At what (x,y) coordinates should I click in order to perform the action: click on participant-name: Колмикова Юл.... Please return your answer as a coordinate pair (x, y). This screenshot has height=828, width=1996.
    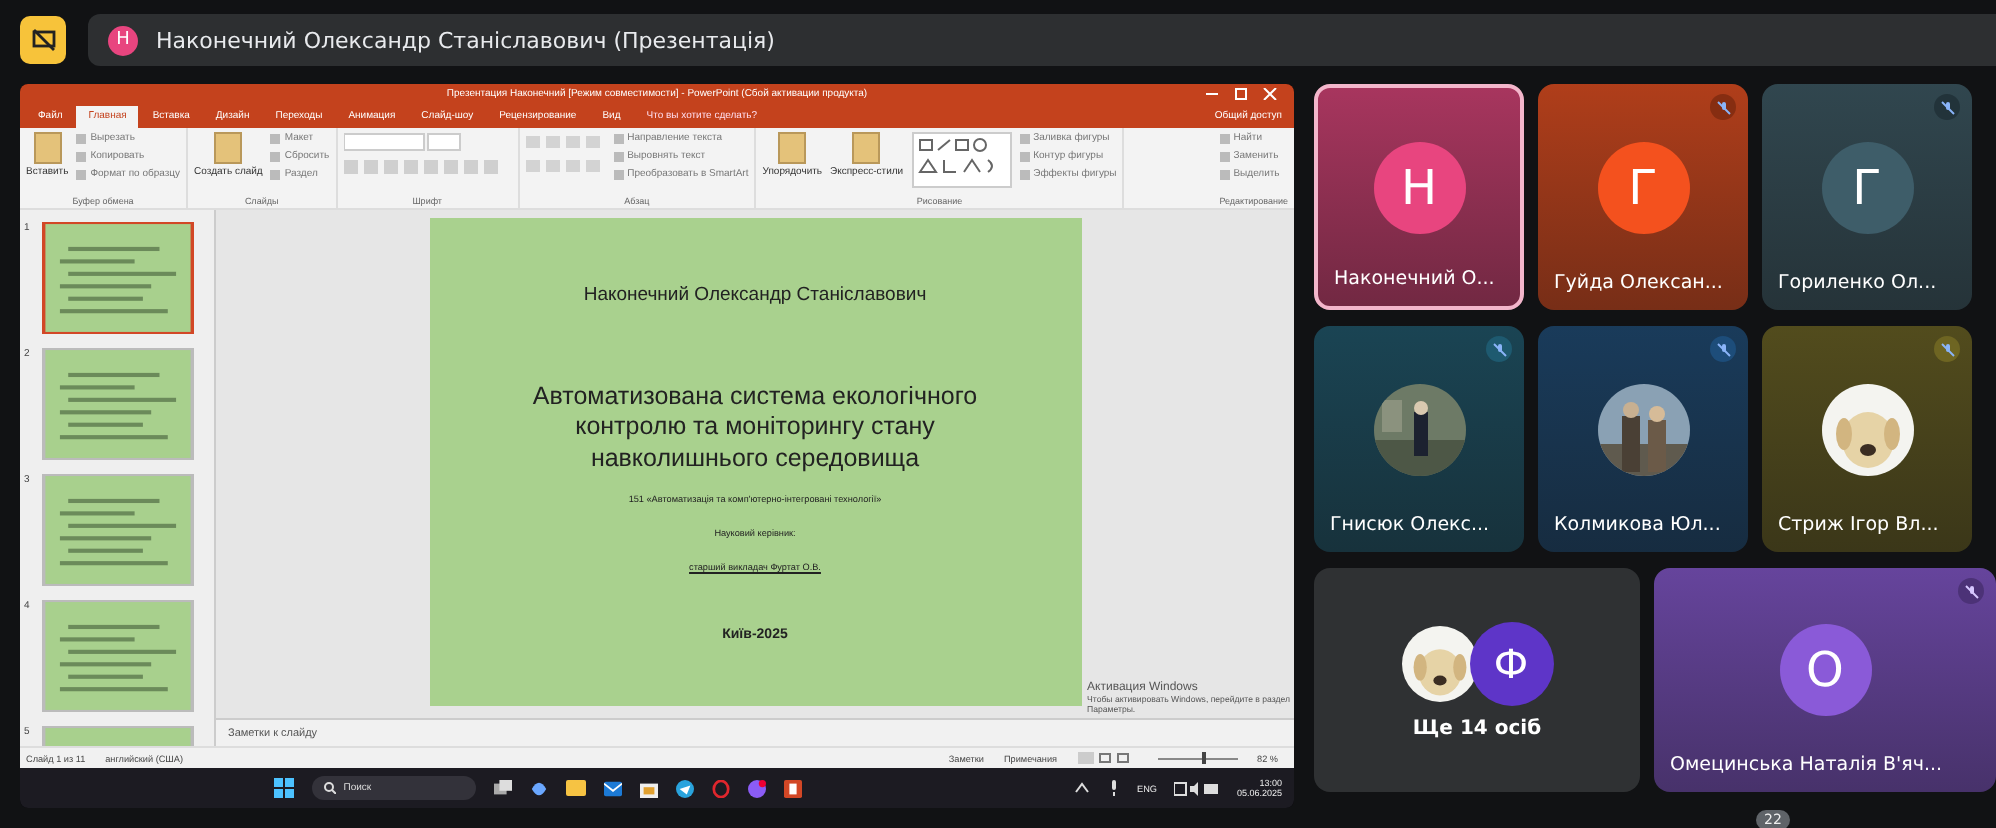
    Looking at the image, I should click on (1637, 525).